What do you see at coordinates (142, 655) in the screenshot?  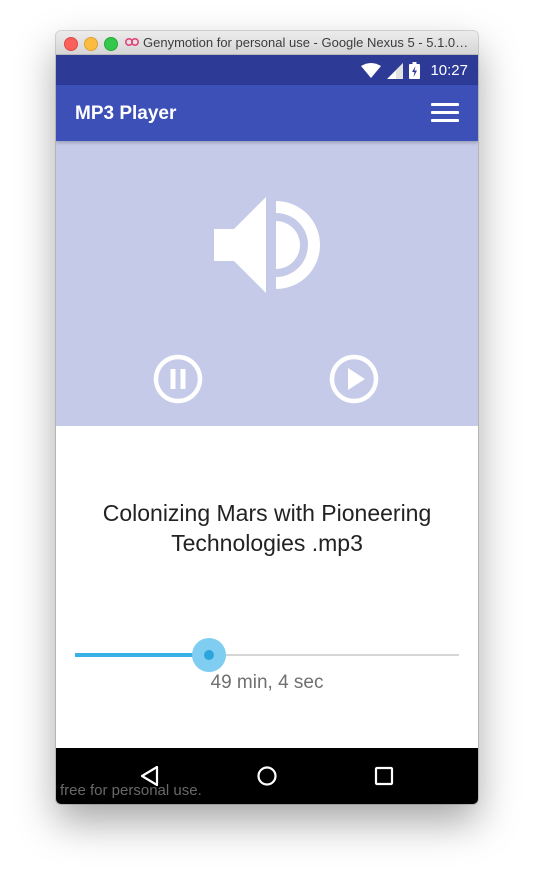 I see `seek-bar-progress` at bounding box center [142, 655].